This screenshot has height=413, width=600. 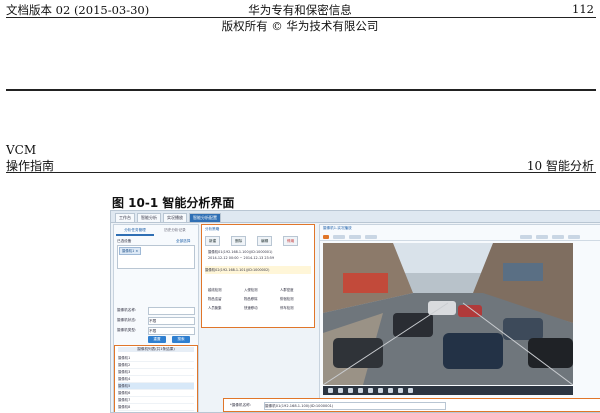 I want to click on live-video, so click(x=448, y=314).